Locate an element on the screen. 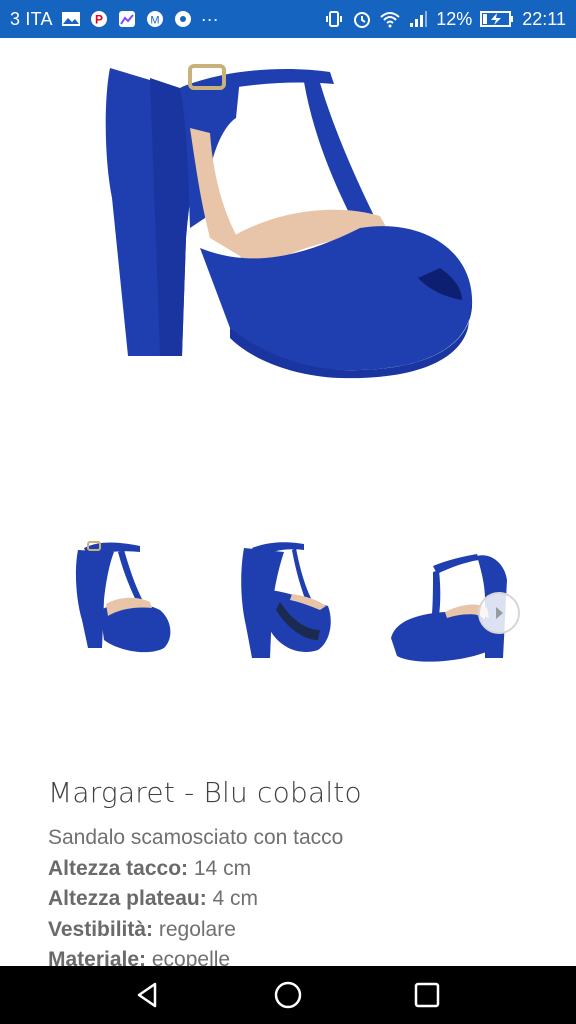 The height and width of the screenshot is (1024, 576). product-description: Sandalo scamosciato con tacco is located at coordinates (196, 837).